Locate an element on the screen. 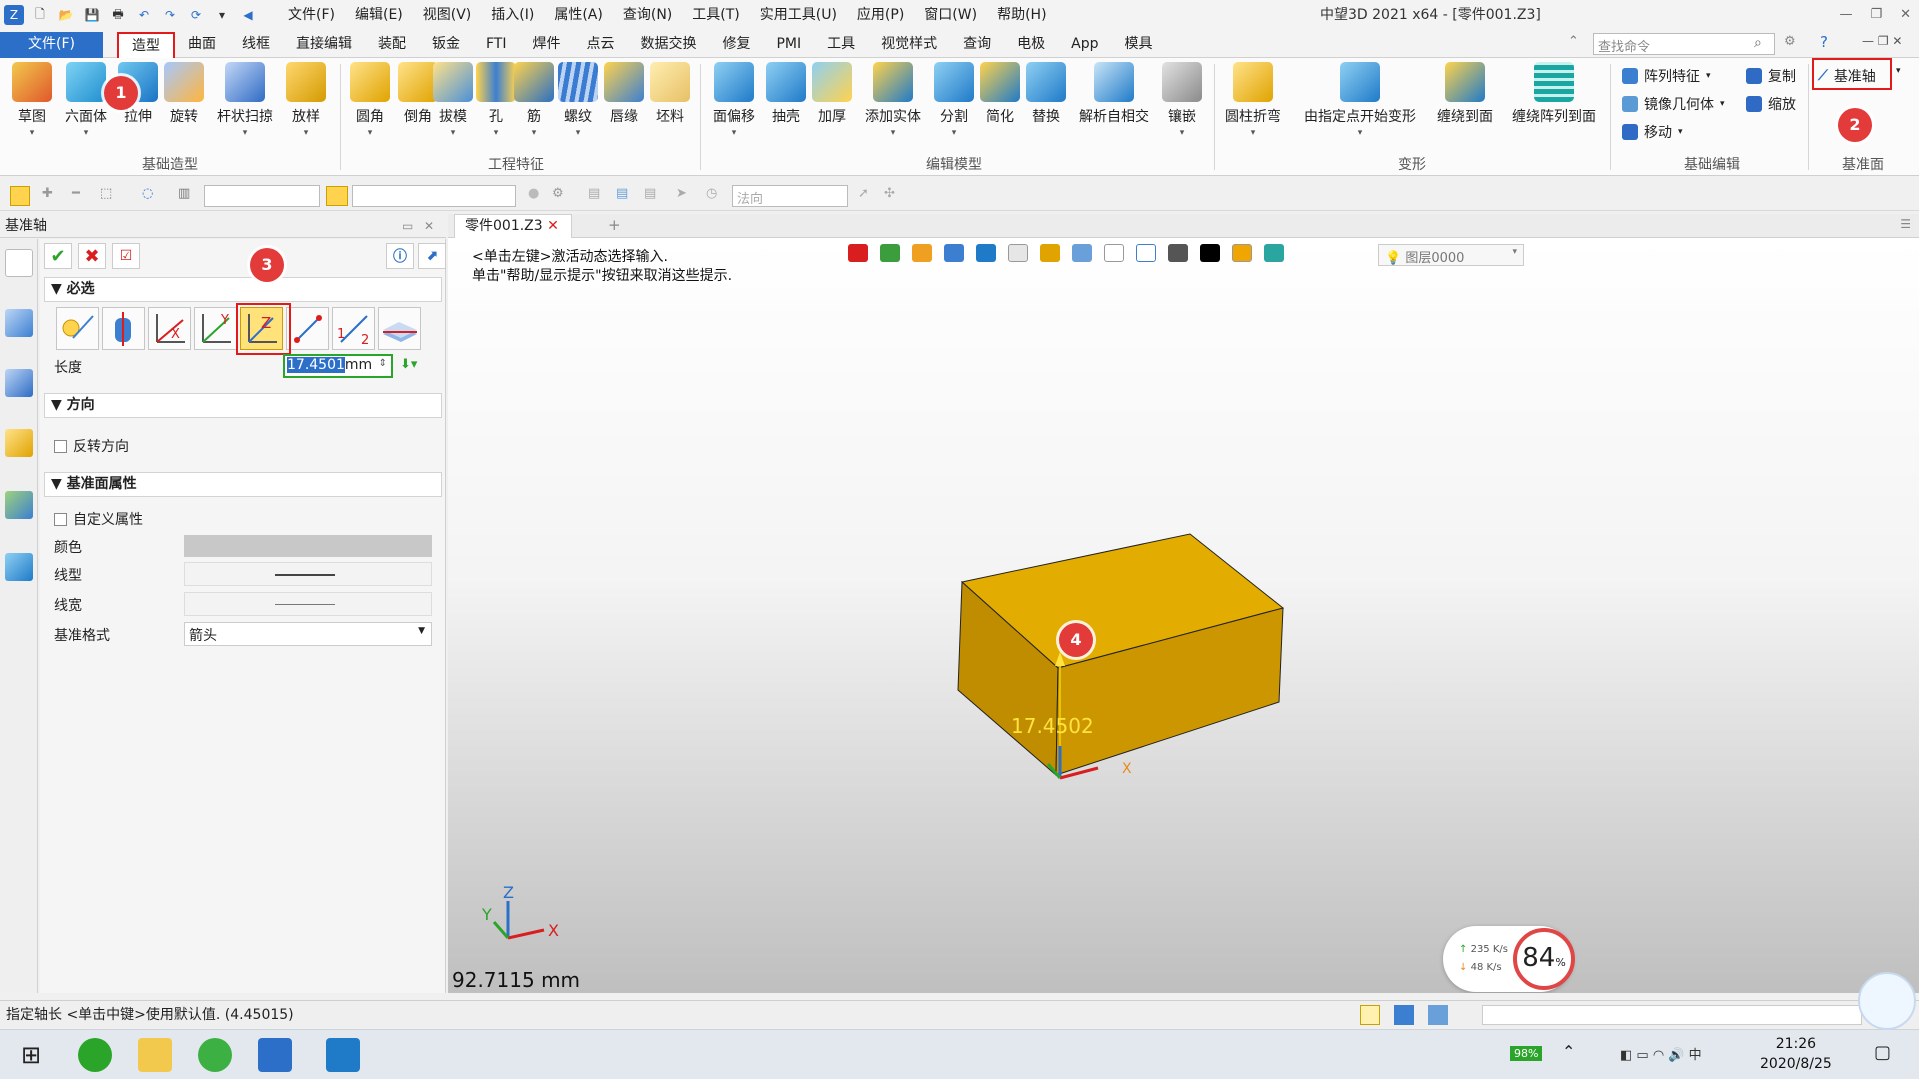 The width and height of the screenshot is (1919, 1079). tab-menu-icon: ☰ is located at coordinates (1905, 224).